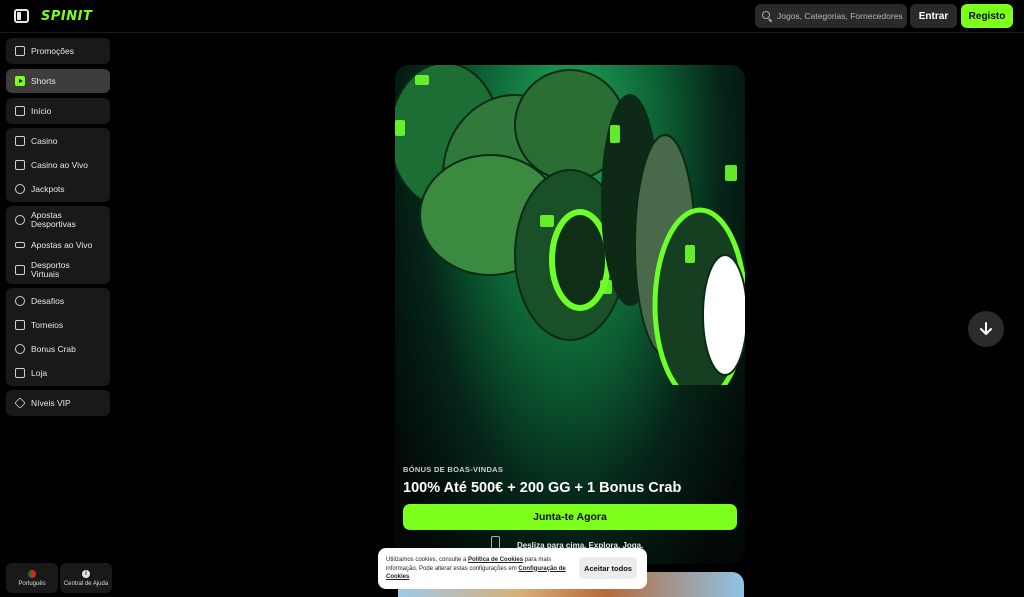  What do you see at coordinates (933, 16) in the screenshot?
I see `login-button: Entrar` at bounding box center [933, 16].